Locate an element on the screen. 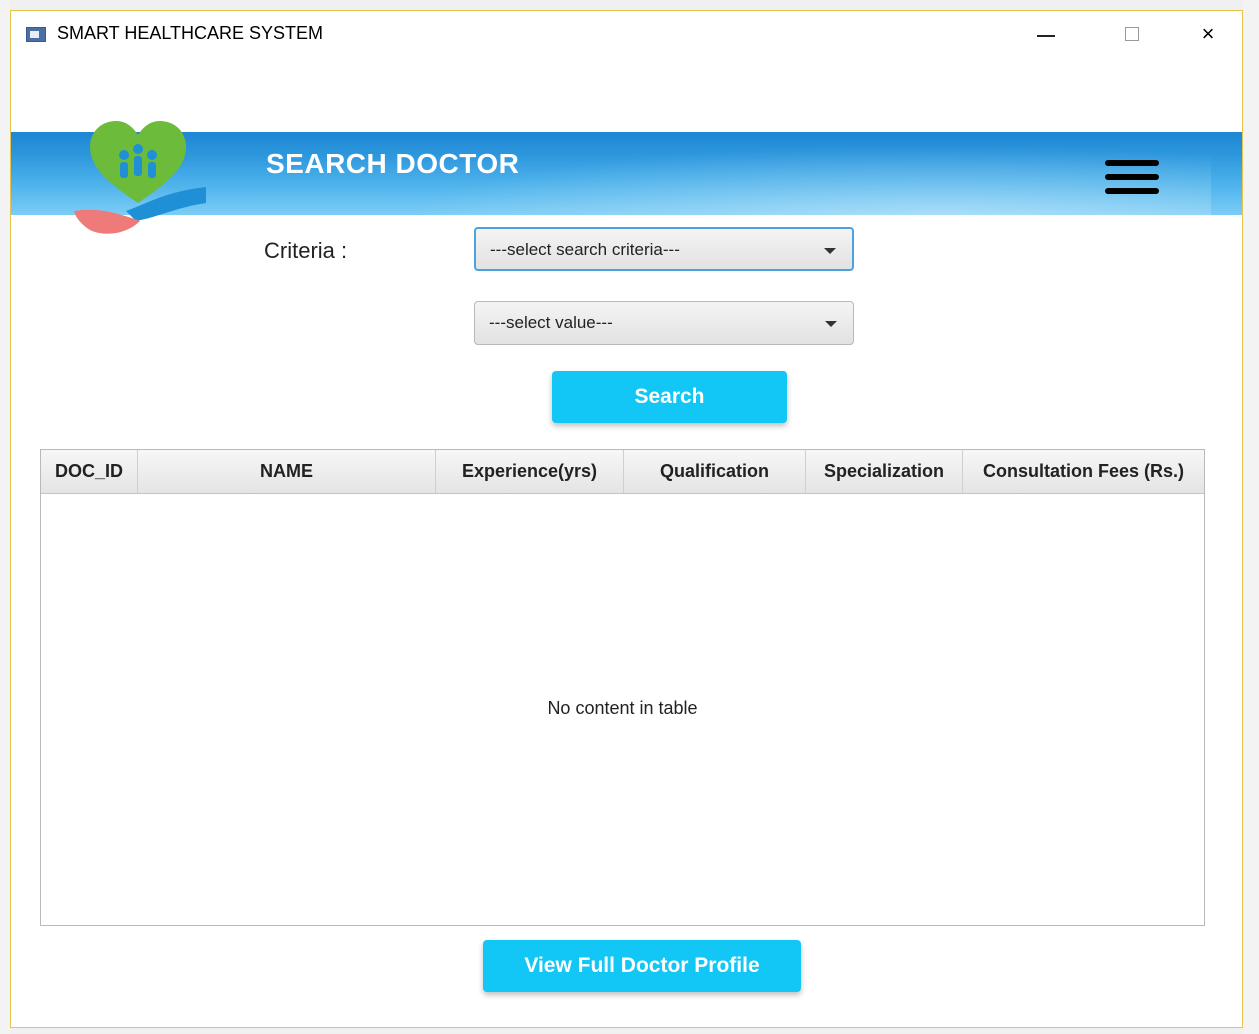  value-select-value: ---select value--- is located at coordinates (551, 322).